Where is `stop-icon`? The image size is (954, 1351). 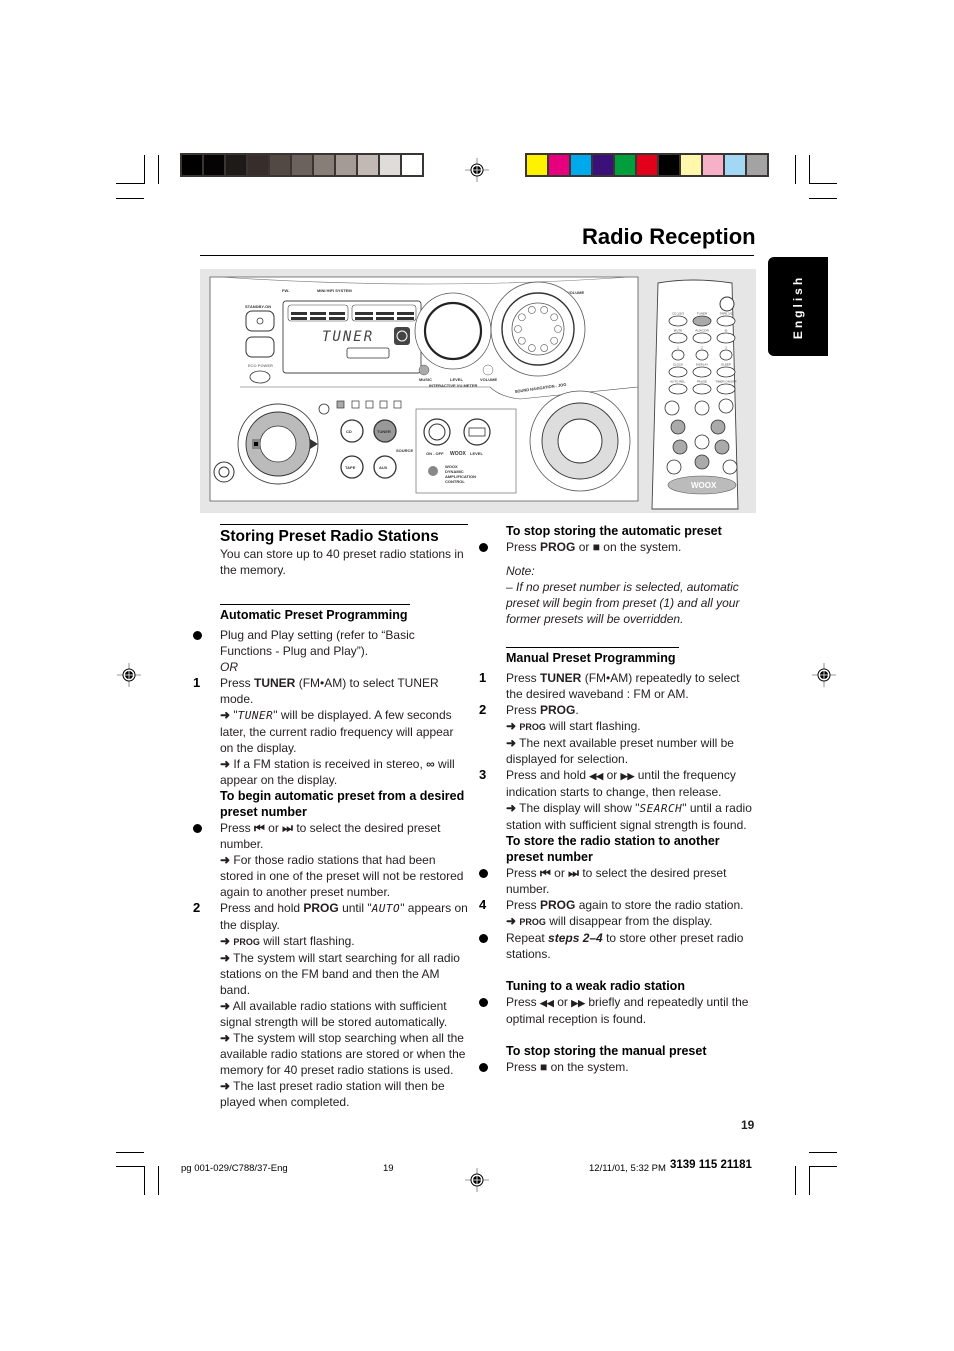
stop-icon is located at coordinates (256, 444).